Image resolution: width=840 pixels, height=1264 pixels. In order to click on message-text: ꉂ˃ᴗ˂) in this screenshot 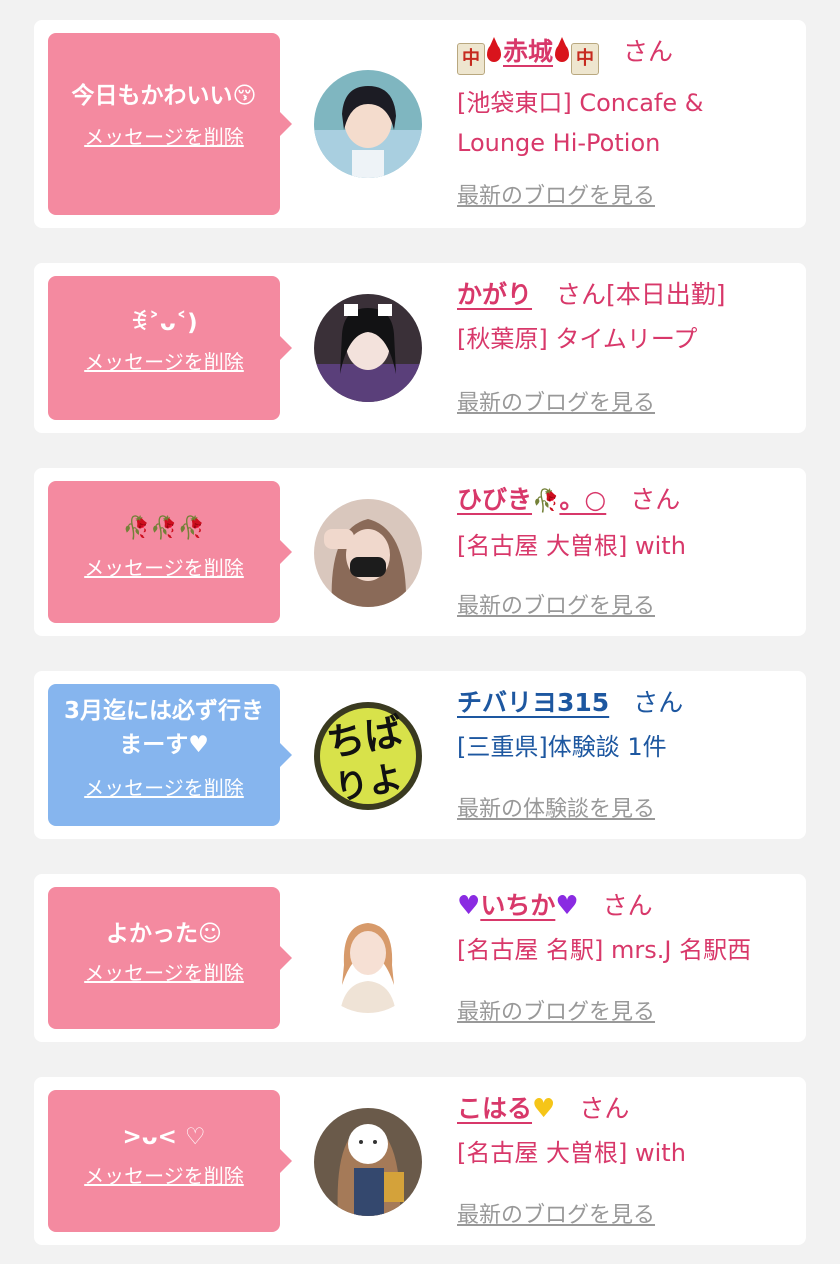, I will do `click(164, 323)`.